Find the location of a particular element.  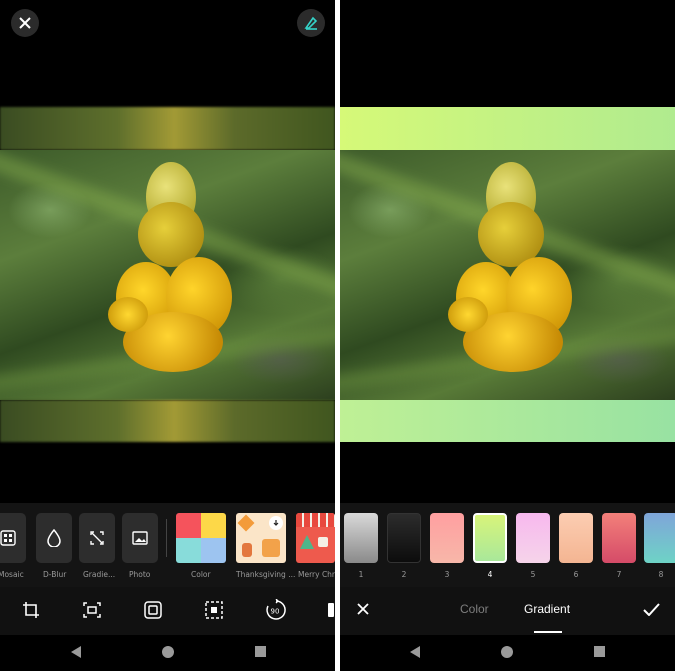

crop-button is located at coordinates (31, 610).